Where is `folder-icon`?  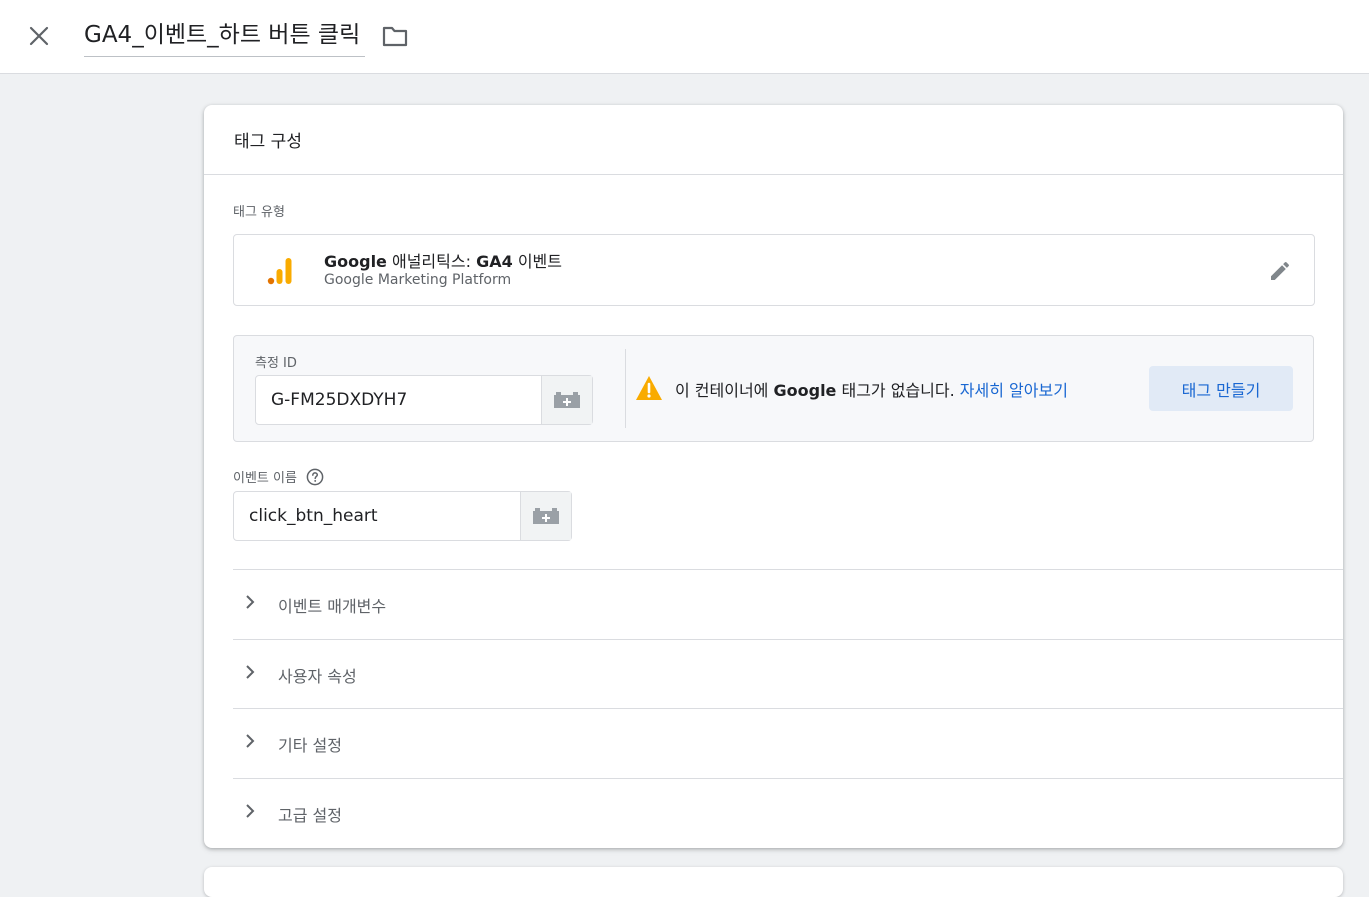 folder-icon is located at coordinates (395, 36).